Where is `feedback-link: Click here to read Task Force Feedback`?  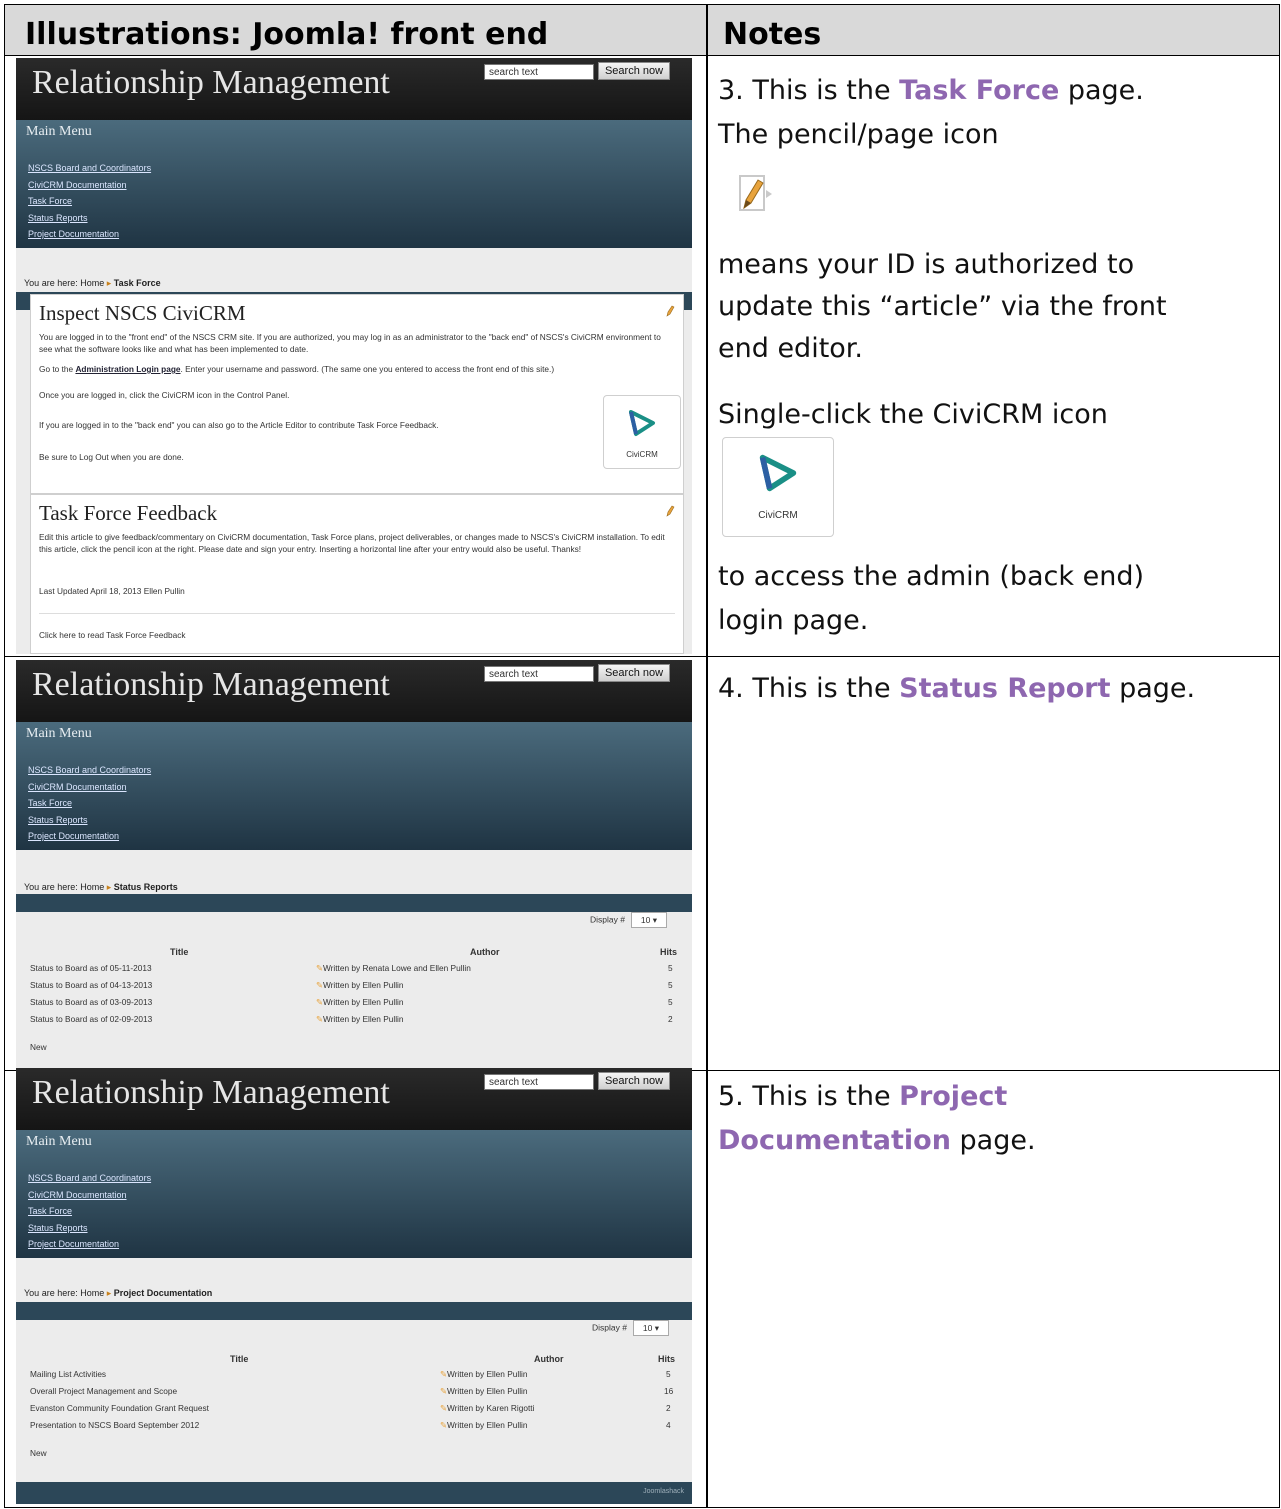 feedback-link: Click here to read Task Force Feedback is located at coordinates (357, 635).